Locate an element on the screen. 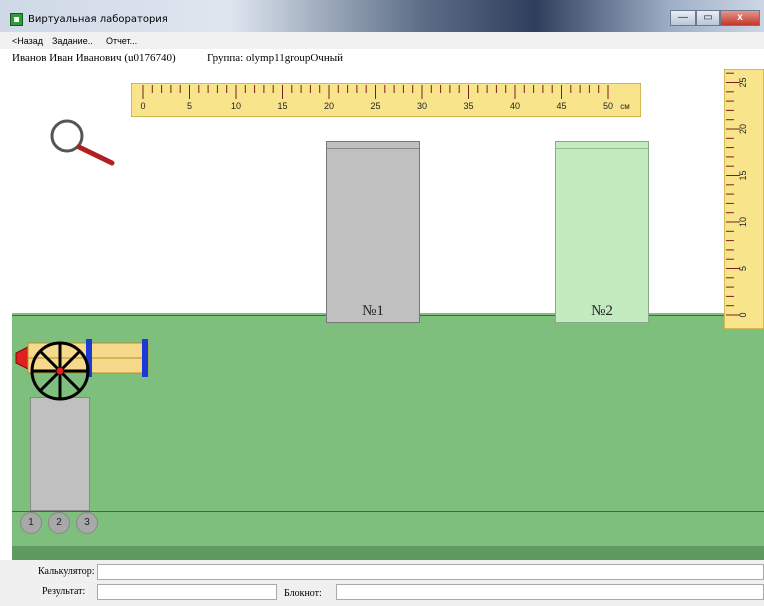  table-bottom-strip is located at coordinates (388, 553).